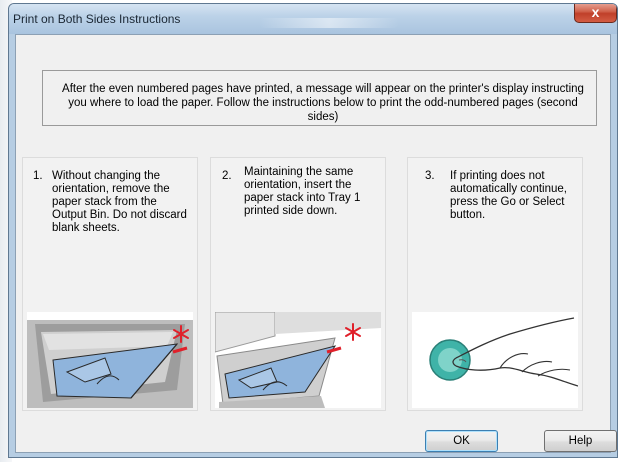 The width and height of the screenshot is (624, 462). What do you see at coordinates (38, 176) in the screenshot?
I see `step-1-number: 1.` at bounding box center [38, 176].